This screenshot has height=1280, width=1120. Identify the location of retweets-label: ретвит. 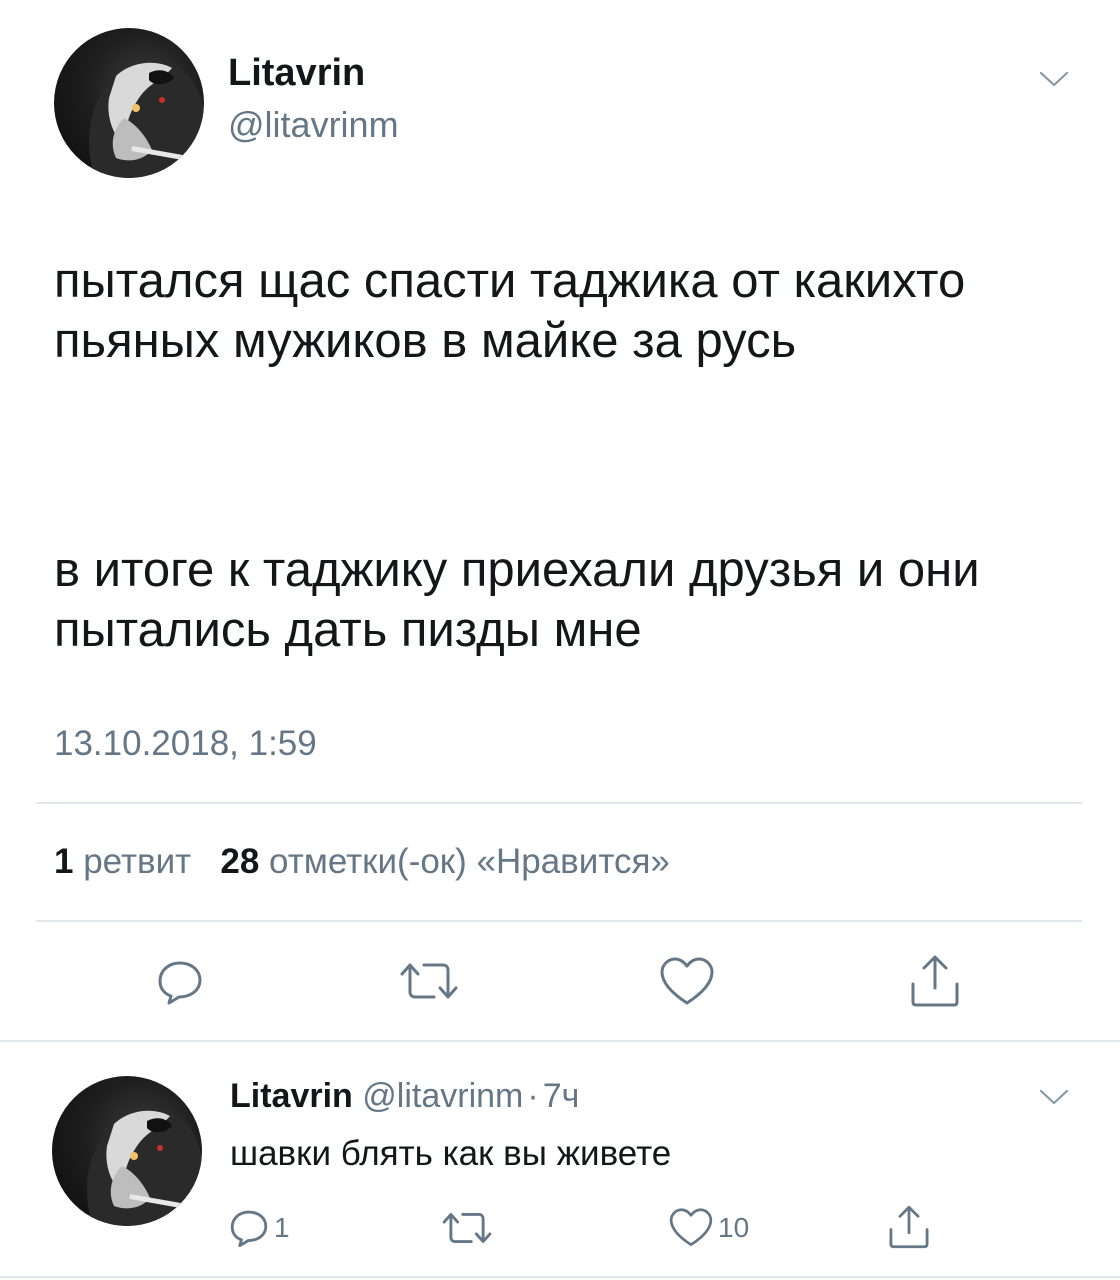
(137, 861).